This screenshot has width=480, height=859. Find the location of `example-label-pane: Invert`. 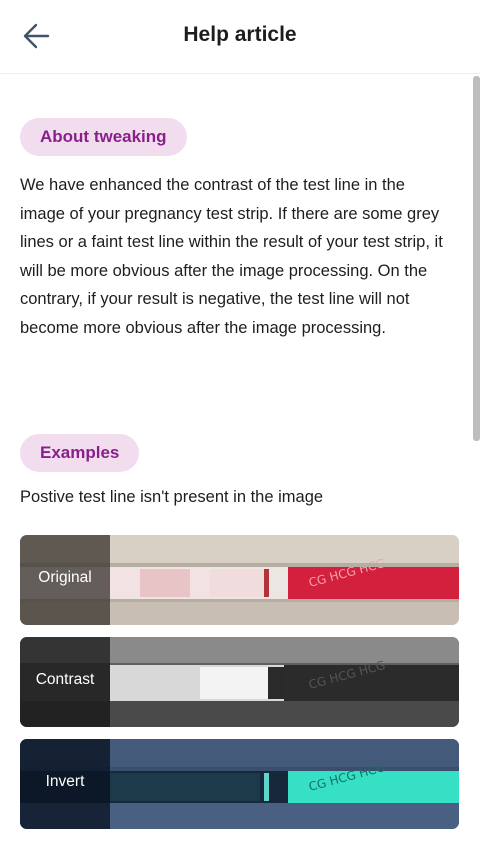

example-label-pane: Invert is located at coordinates (65, 784).